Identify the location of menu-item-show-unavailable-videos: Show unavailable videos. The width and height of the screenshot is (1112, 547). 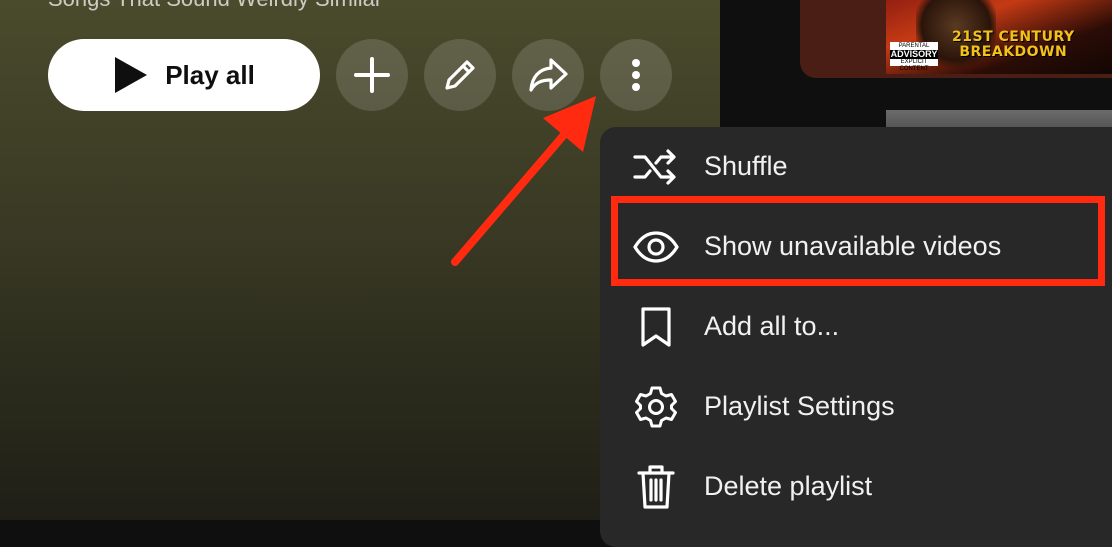
(856, 247).